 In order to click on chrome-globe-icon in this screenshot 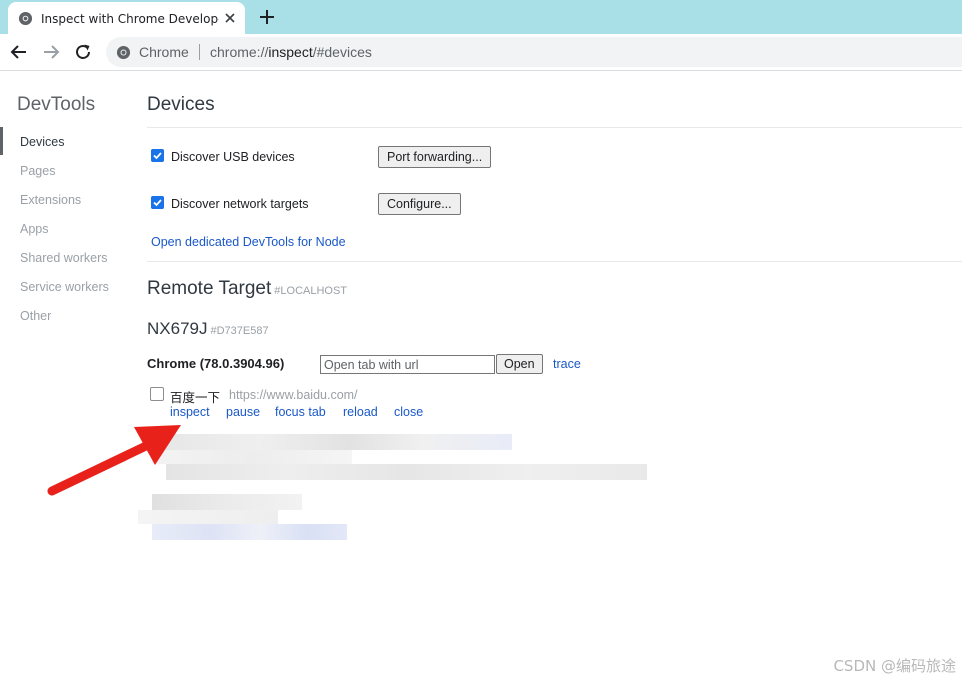, I will do `click(25, 18)`.